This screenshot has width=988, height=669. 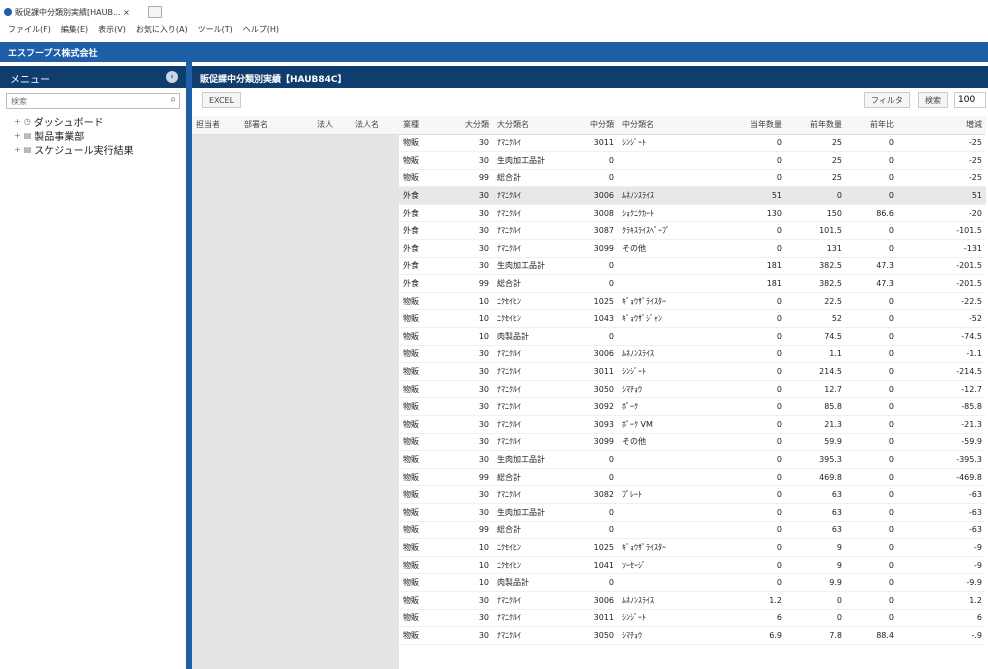 I want to click on table-row: 物販 10 ﾆｸｾｲﾋﾝ 1025 ｷﾞｮｳｻﾞﾗｲｽﾀｰ 0 22.5 0 -22.5, so click(x=589, y=301).